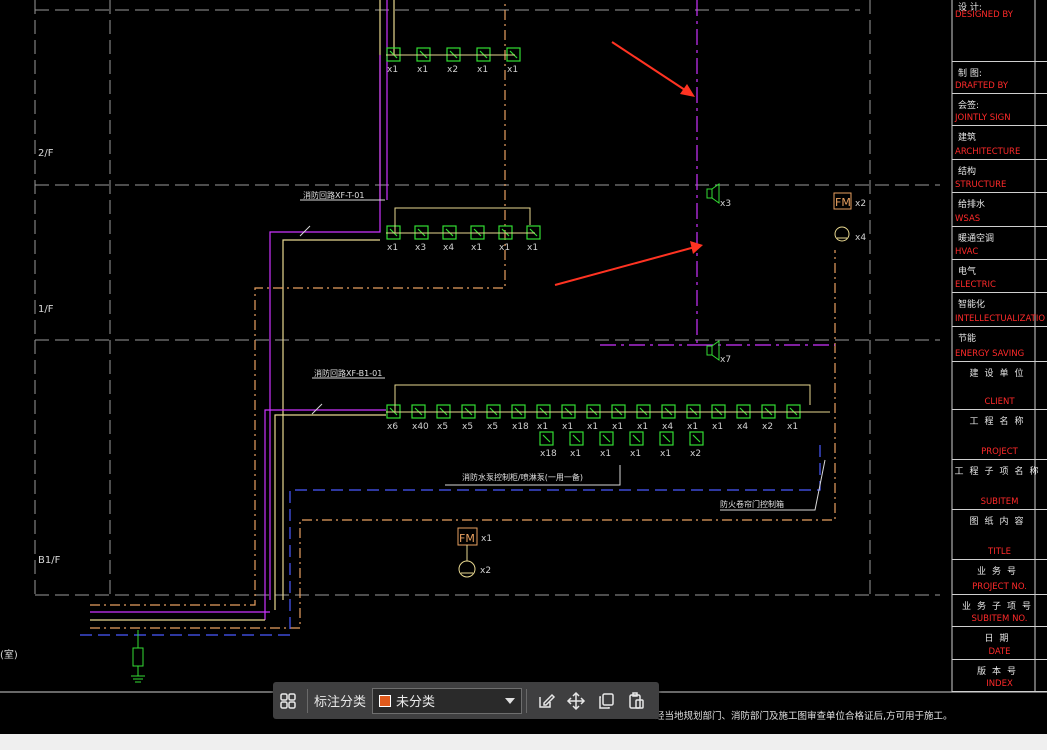  What do you see at coordinates (972, 205) in the screenshot?
I see `title-block-label-cn: 给排水` at bounding box center [972, 205].